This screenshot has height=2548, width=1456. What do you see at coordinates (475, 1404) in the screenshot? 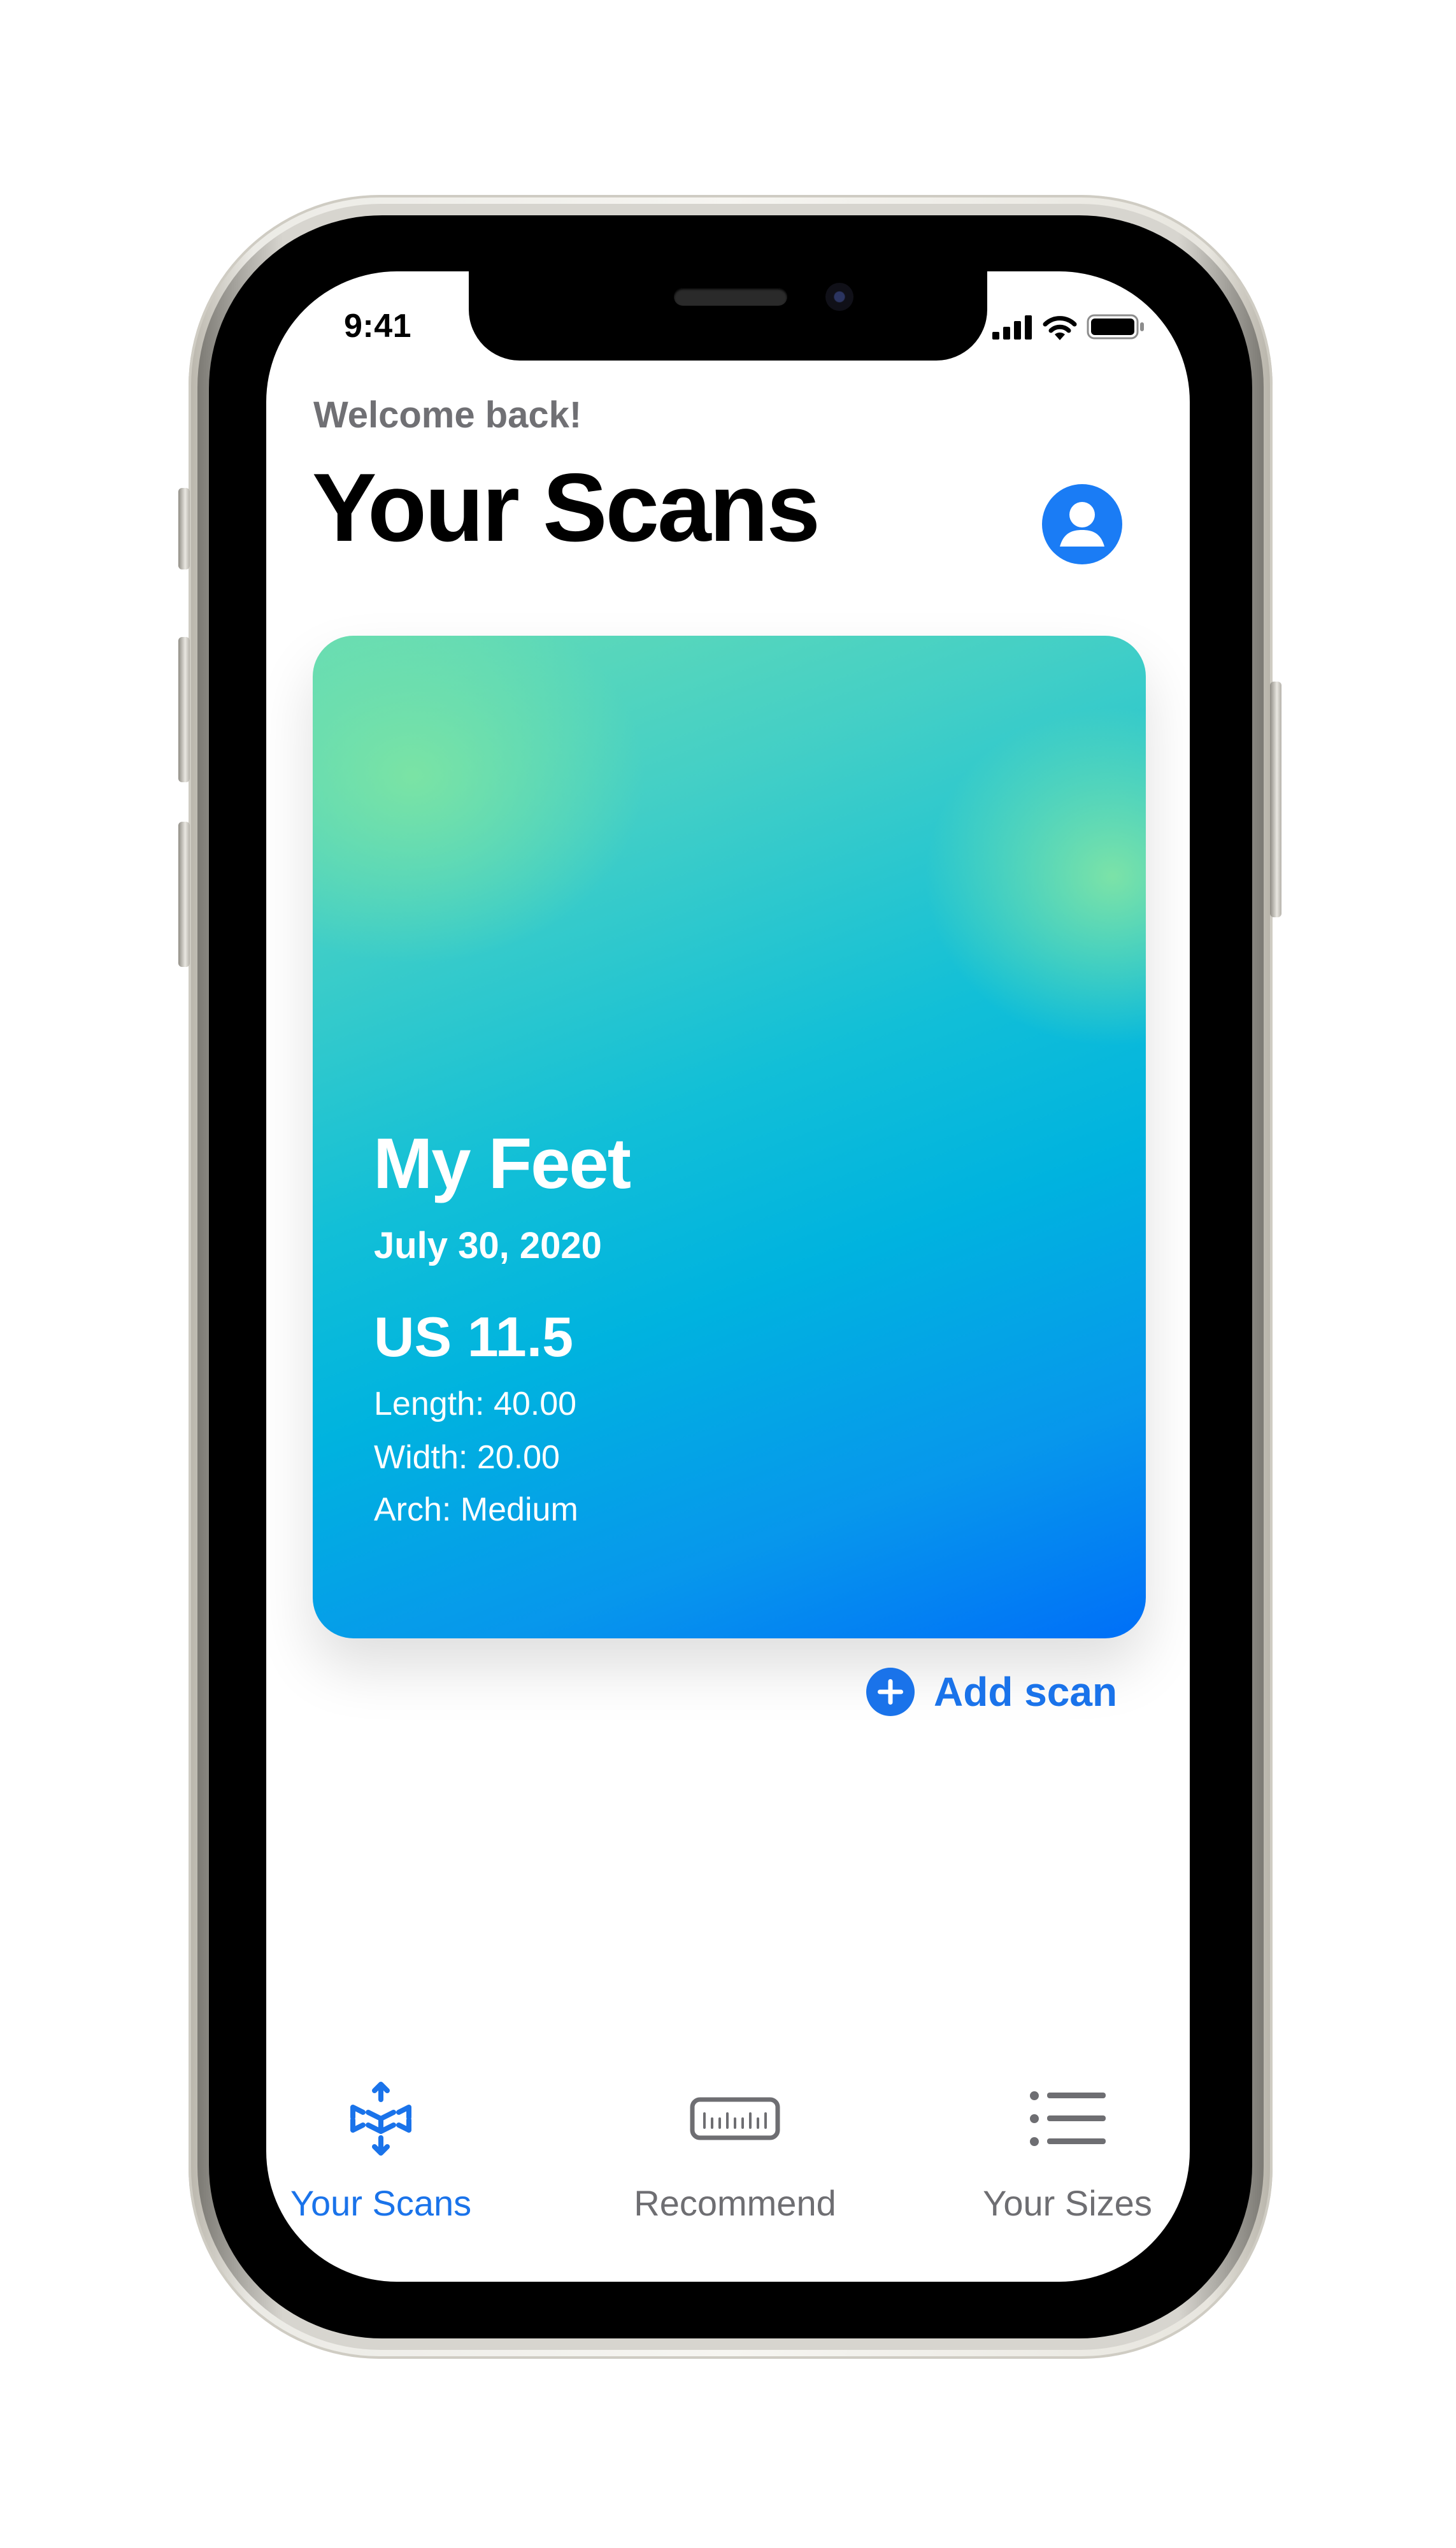
I see `scan-card-length: Length: 40.00` at bounding box center [475, 1404].